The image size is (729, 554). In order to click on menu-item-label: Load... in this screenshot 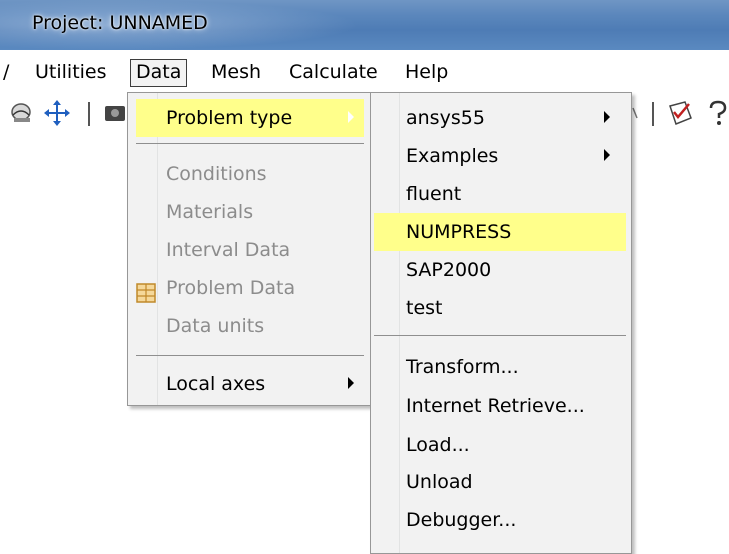, I will do `click(438, 445)`.